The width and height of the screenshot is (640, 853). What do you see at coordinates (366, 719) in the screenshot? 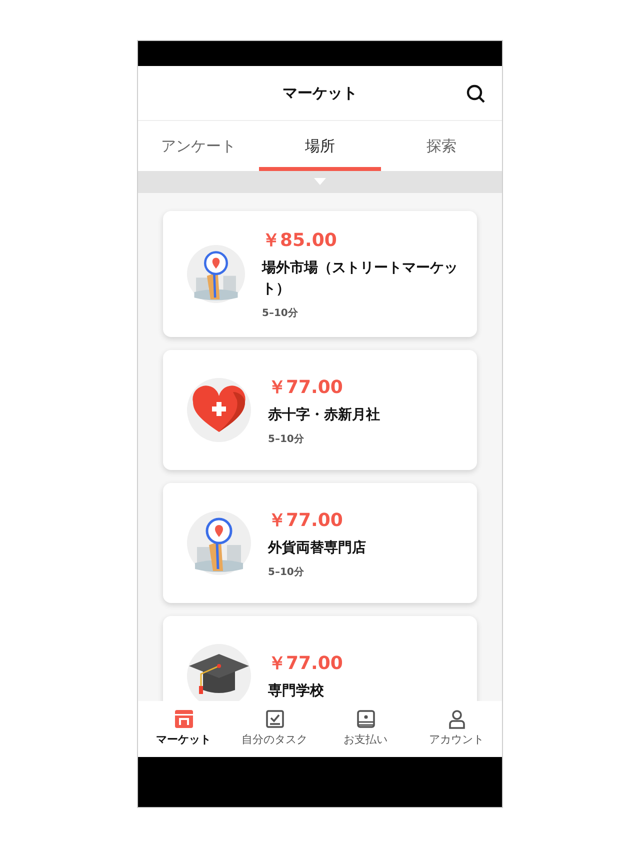
I see `wallet-icon` at bounding box center [366, 719].